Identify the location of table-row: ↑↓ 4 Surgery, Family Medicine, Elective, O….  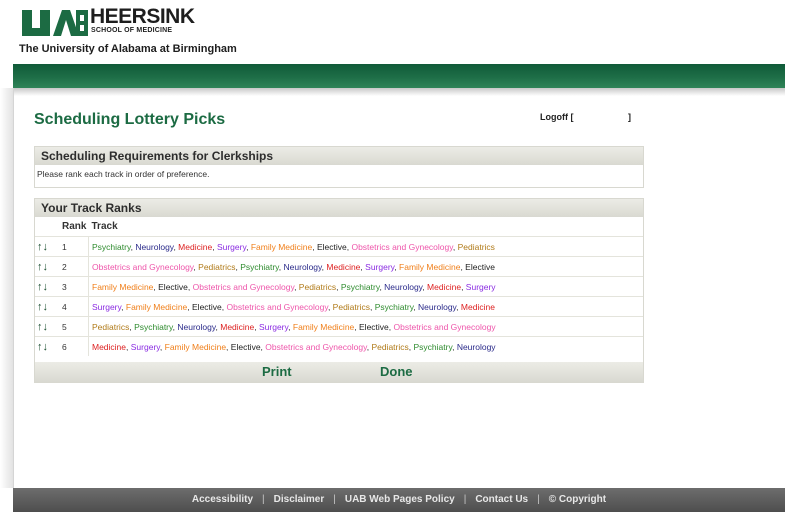
(339, 306).